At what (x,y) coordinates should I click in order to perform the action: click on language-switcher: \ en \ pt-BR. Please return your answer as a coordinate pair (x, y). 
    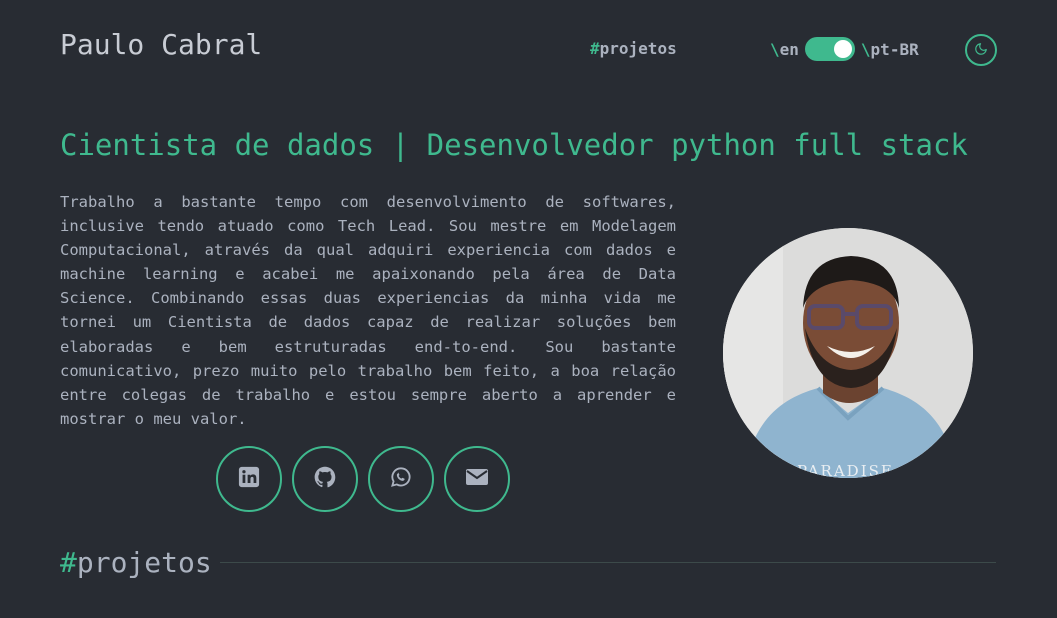
    Looking at the image, I should click on (844, 49).